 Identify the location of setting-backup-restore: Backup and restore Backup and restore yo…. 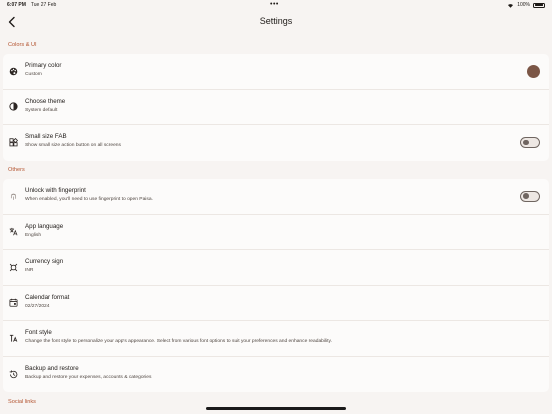
(276, 375).